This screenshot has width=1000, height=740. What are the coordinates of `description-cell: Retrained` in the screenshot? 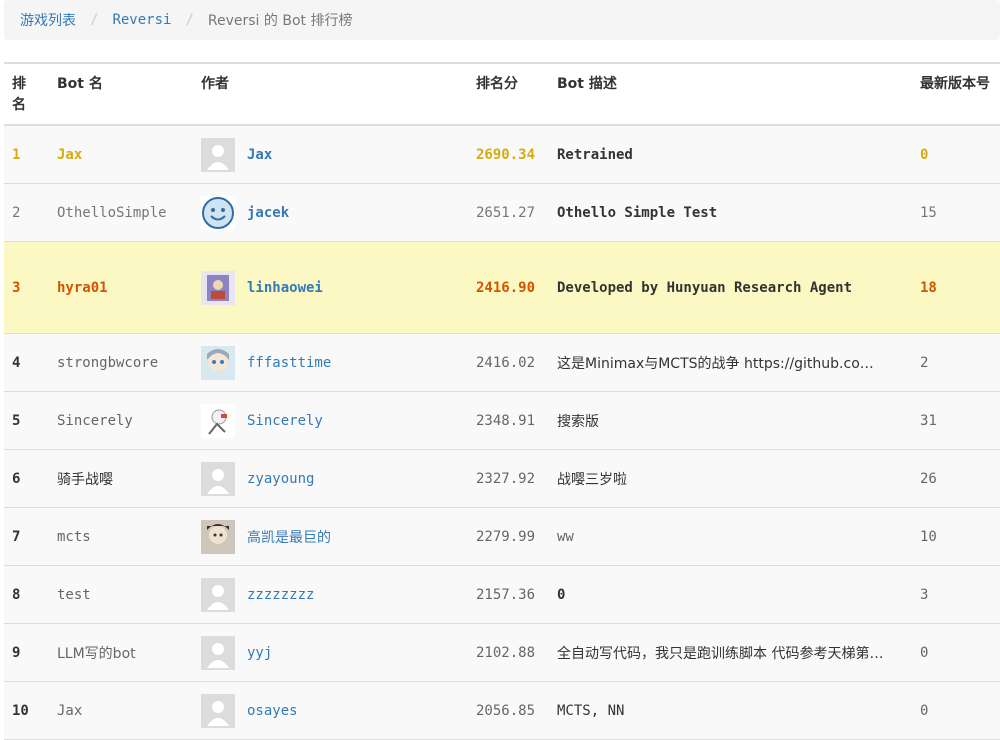 It's located at (595, 154).